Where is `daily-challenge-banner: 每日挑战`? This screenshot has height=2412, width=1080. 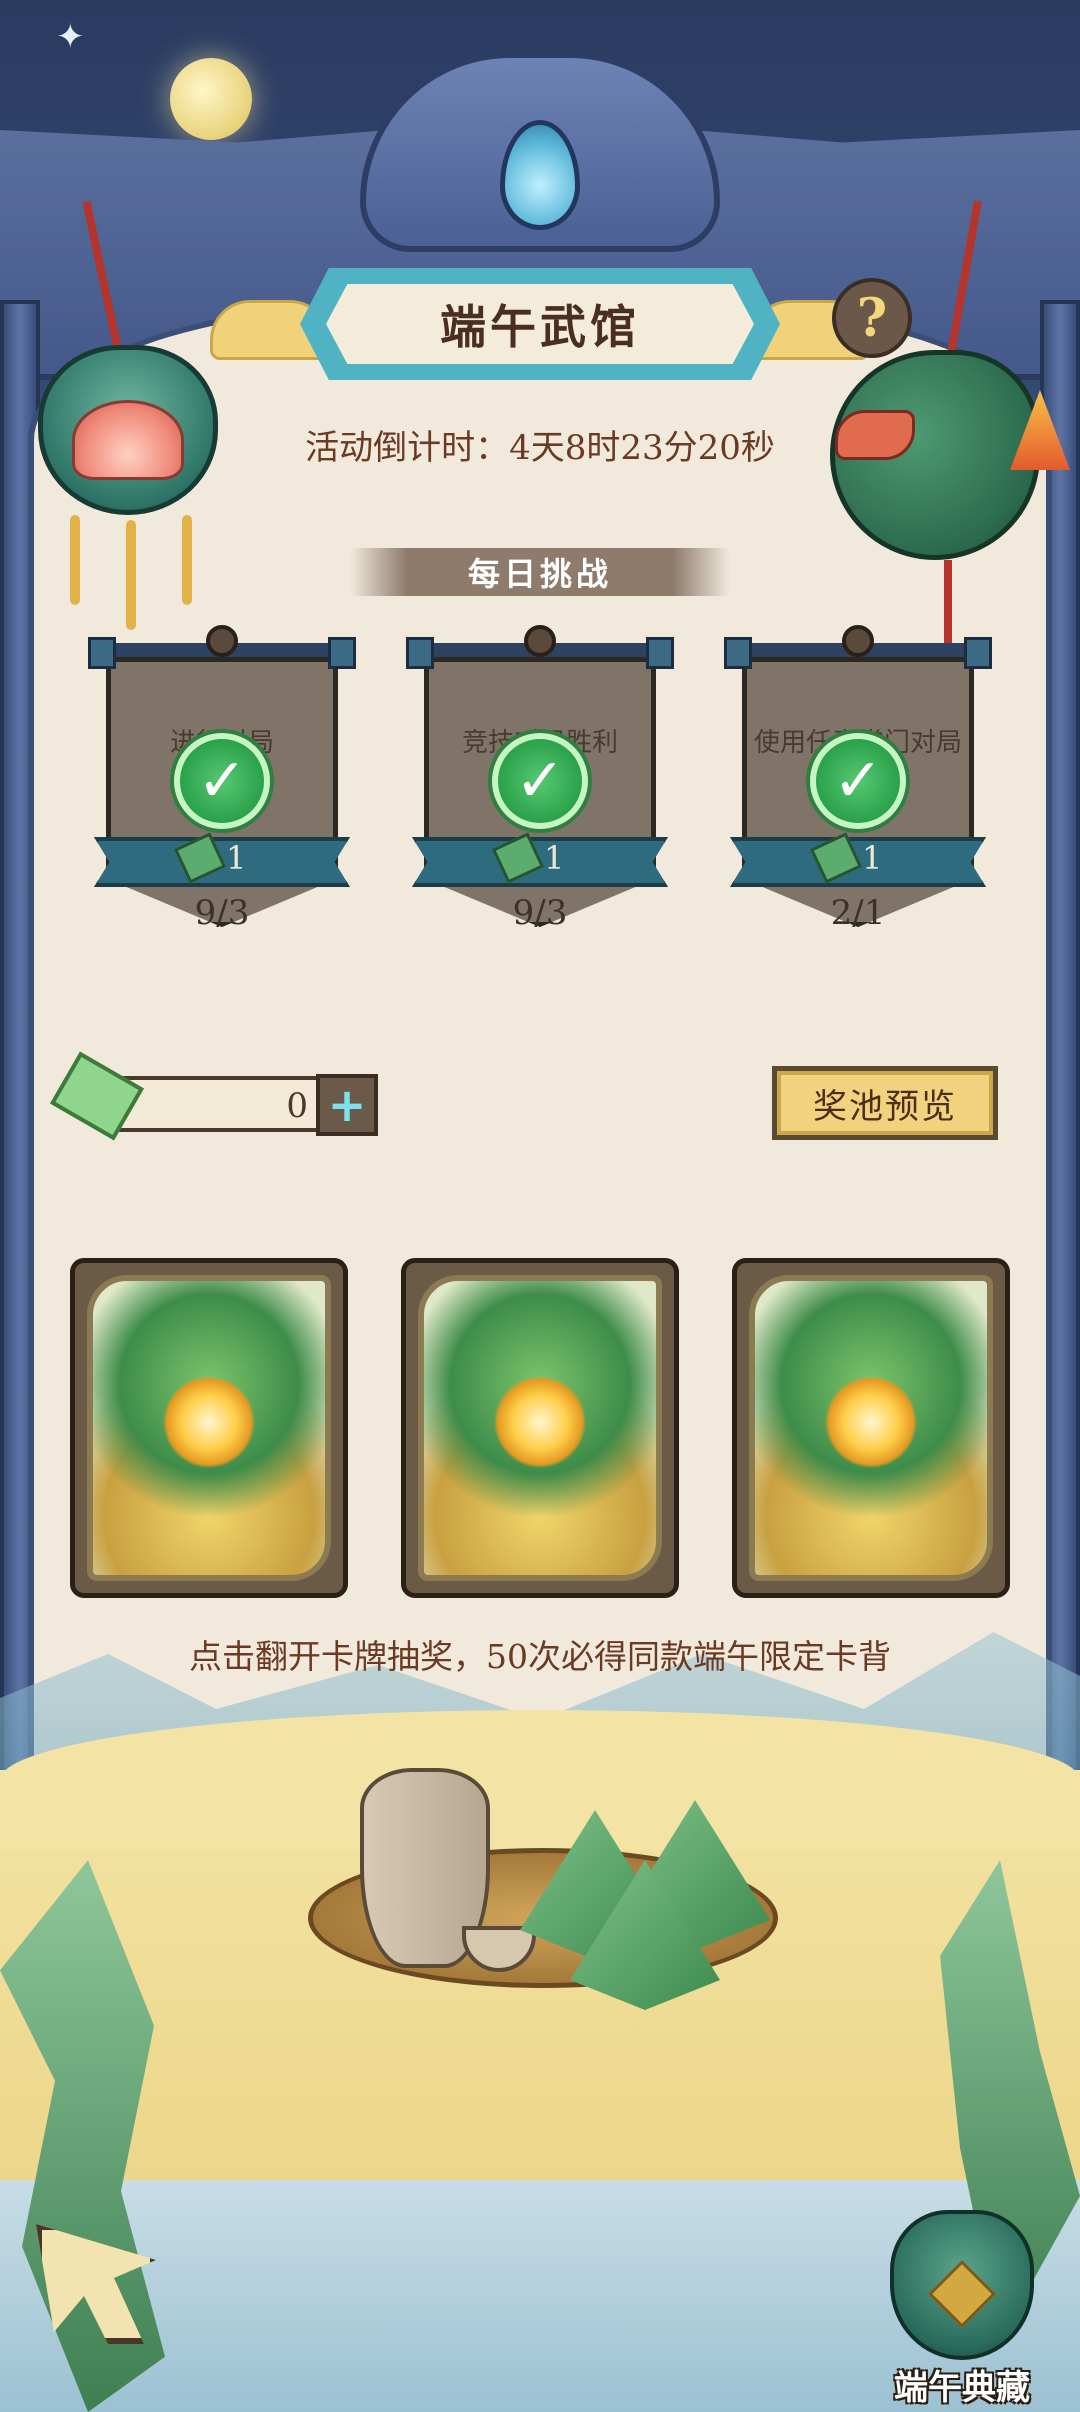 daily-challenge-banner: 每日挑战 is located at coordinates (540, 572).